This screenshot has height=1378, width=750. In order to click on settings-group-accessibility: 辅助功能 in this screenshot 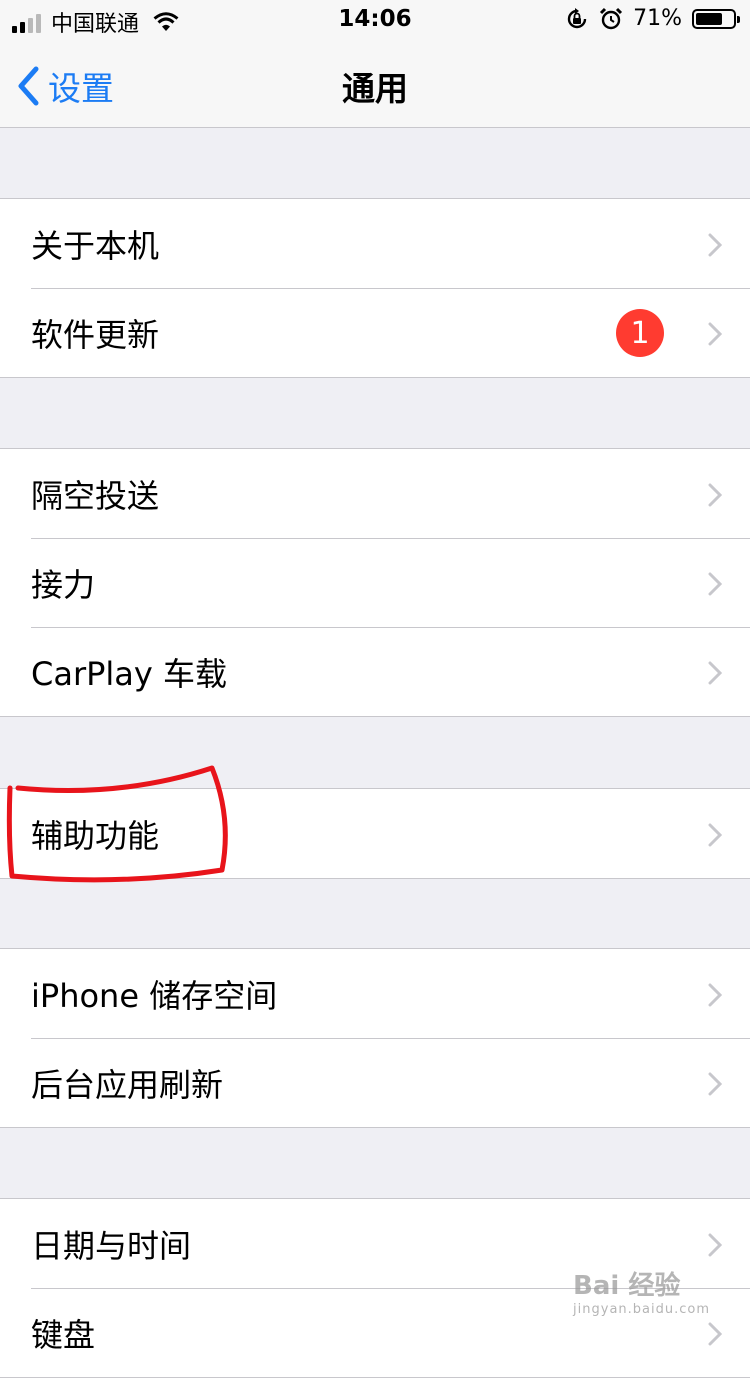, I will do `click(375, 833)`.